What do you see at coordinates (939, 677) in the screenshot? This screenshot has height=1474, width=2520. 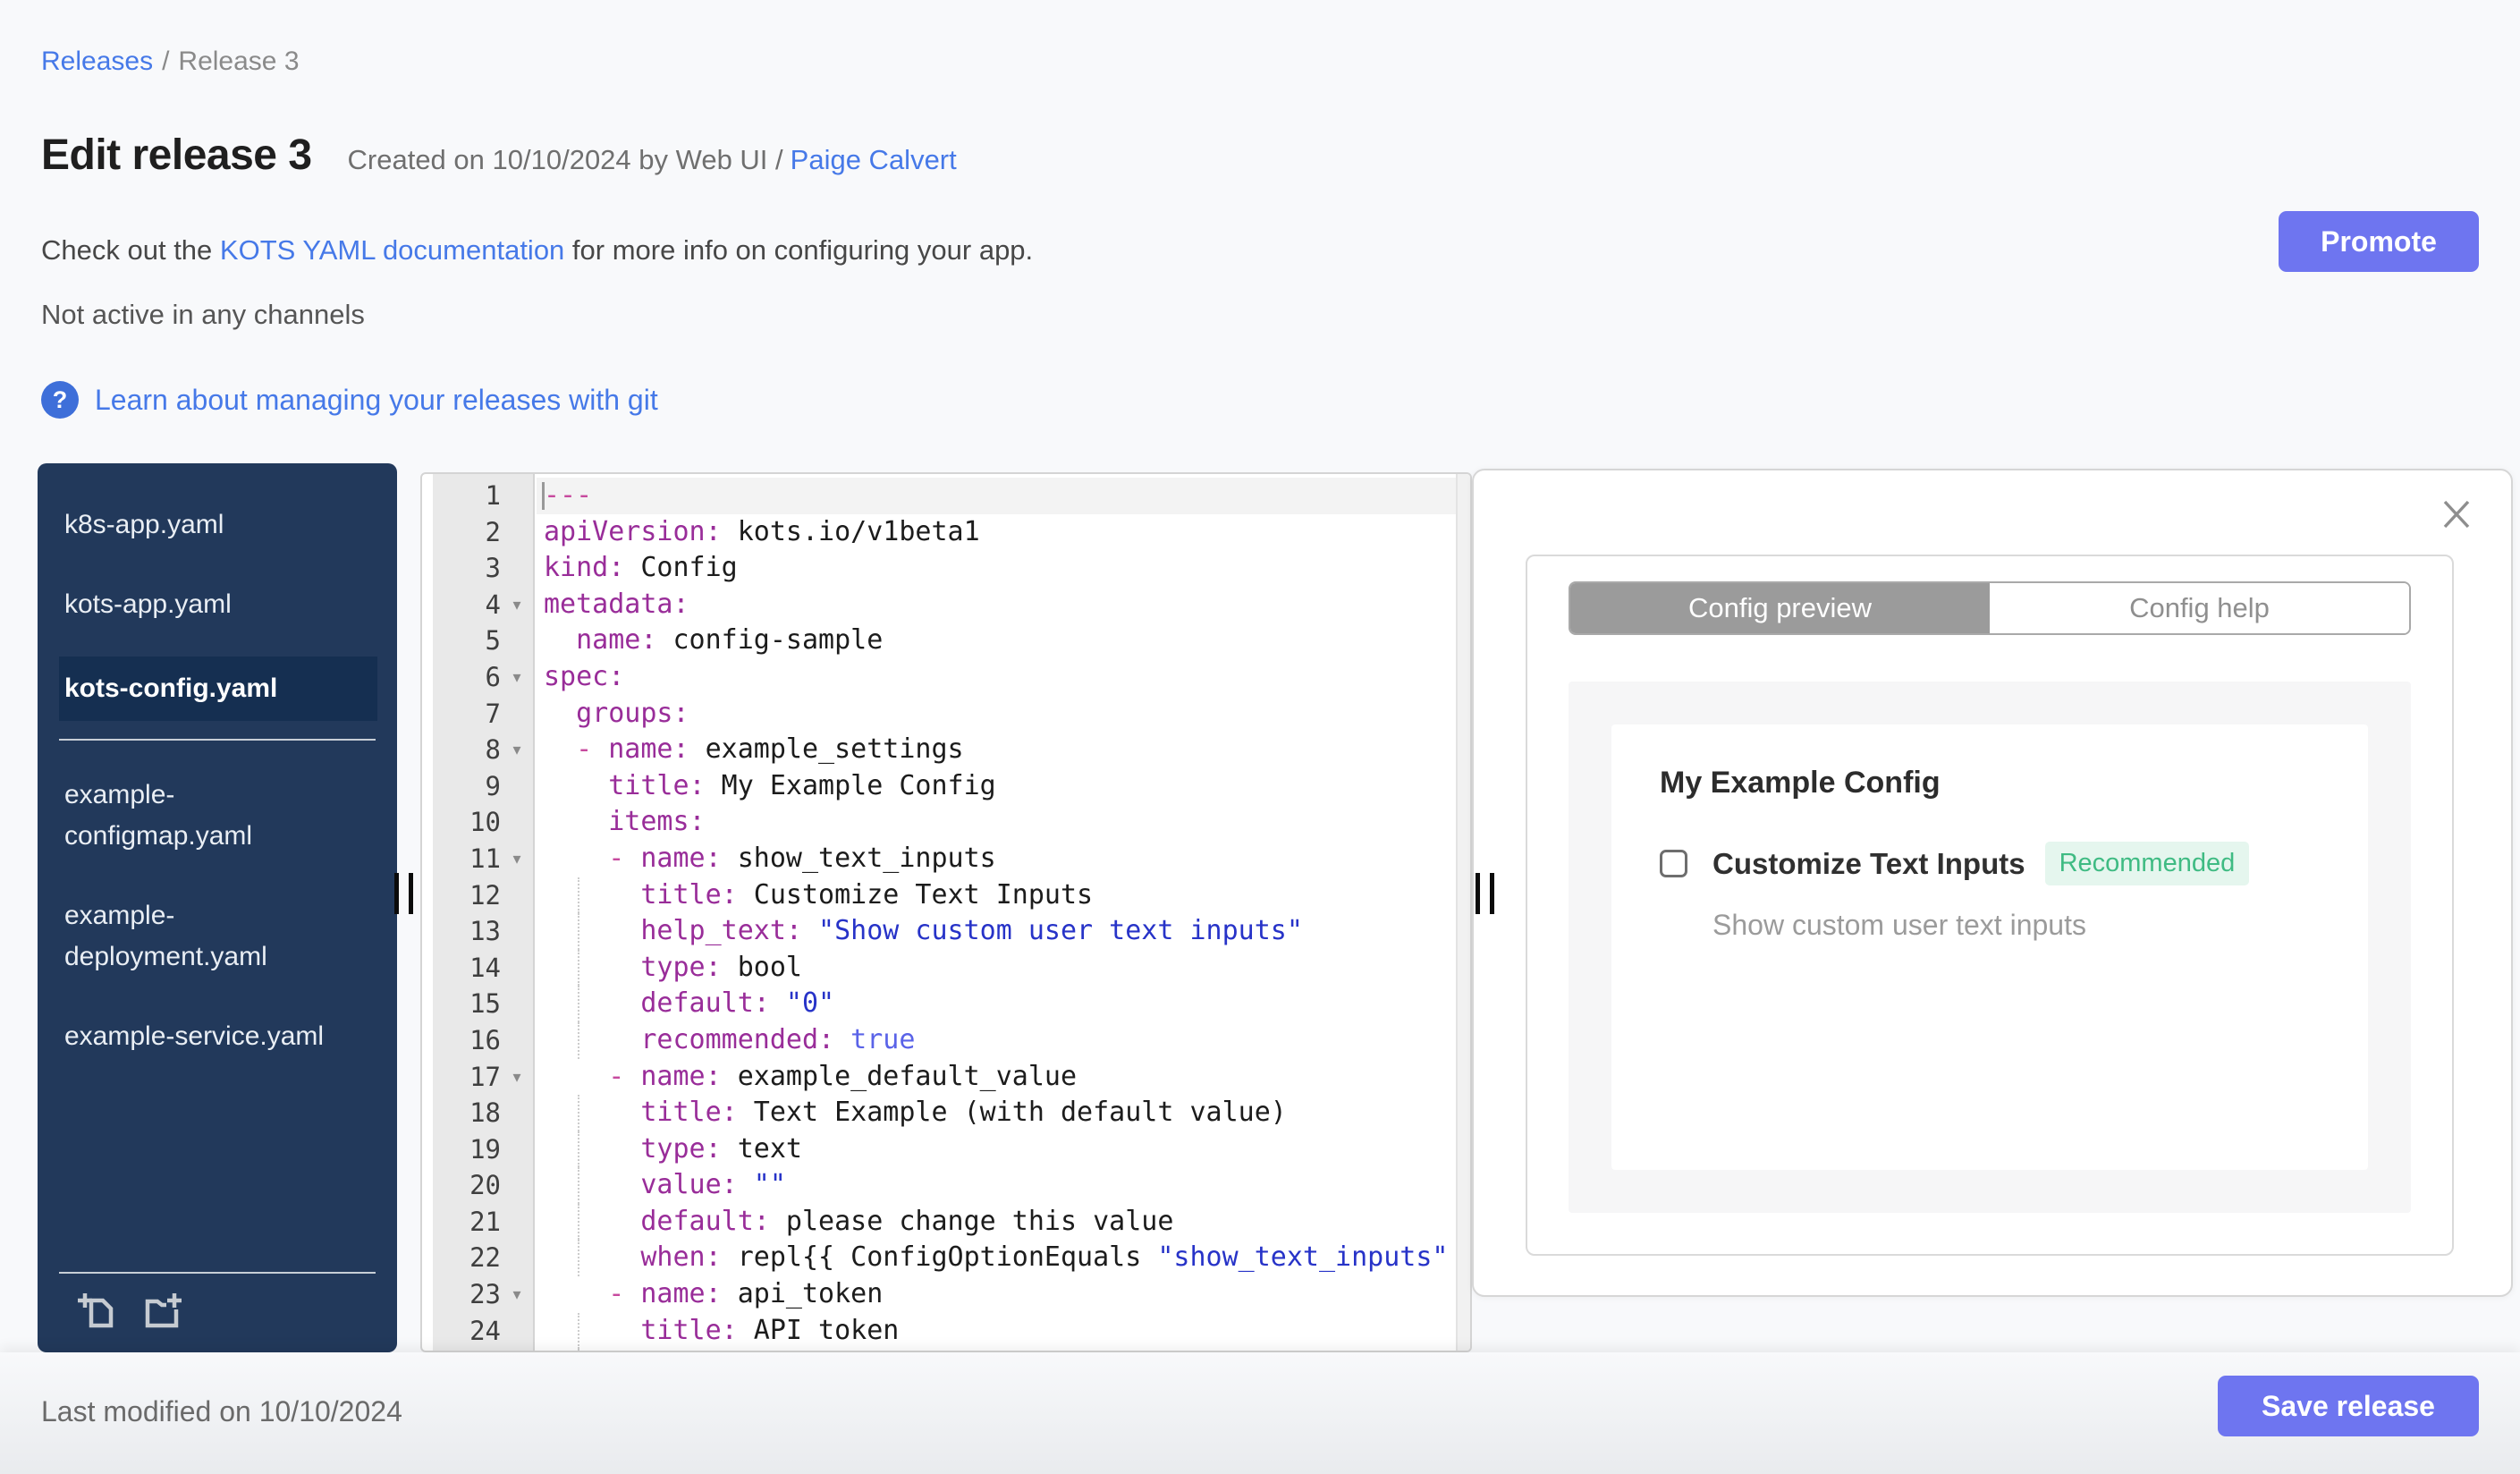 I see `code-line-6: 6 ▾ spec:` at bounding box center [939, 677].